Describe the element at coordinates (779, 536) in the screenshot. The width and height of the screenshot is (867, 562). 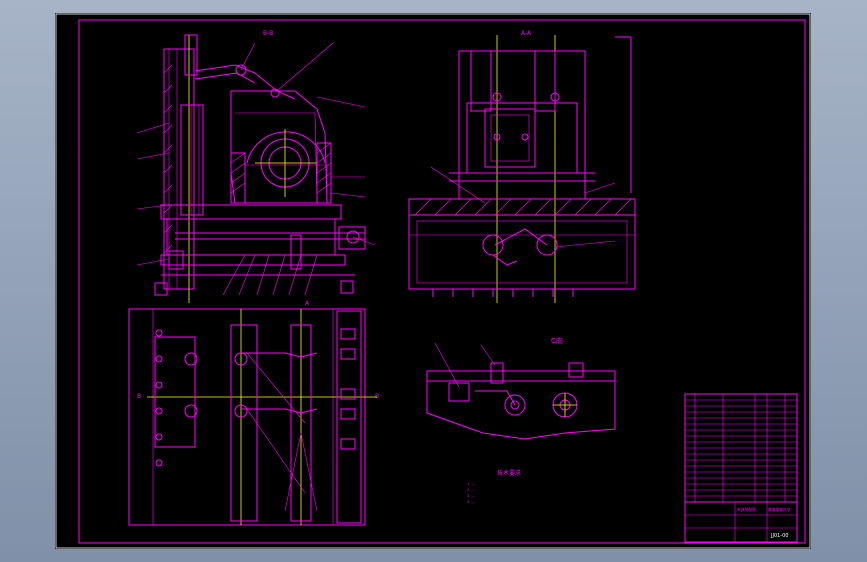
I see `title-block-drawing-number: JJ01-00` at that location.